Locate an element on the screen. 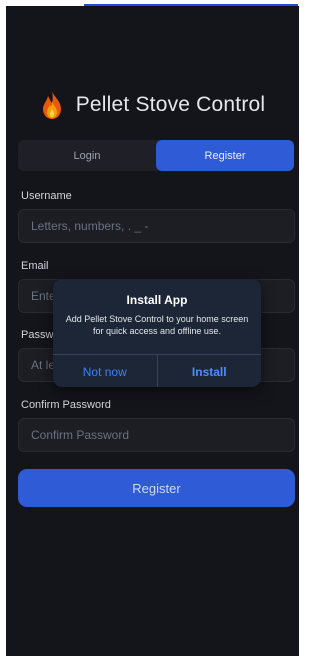 Image resolution: width=320 pixels, height=656 pixels. username-input is located at coordinates (156, 226).